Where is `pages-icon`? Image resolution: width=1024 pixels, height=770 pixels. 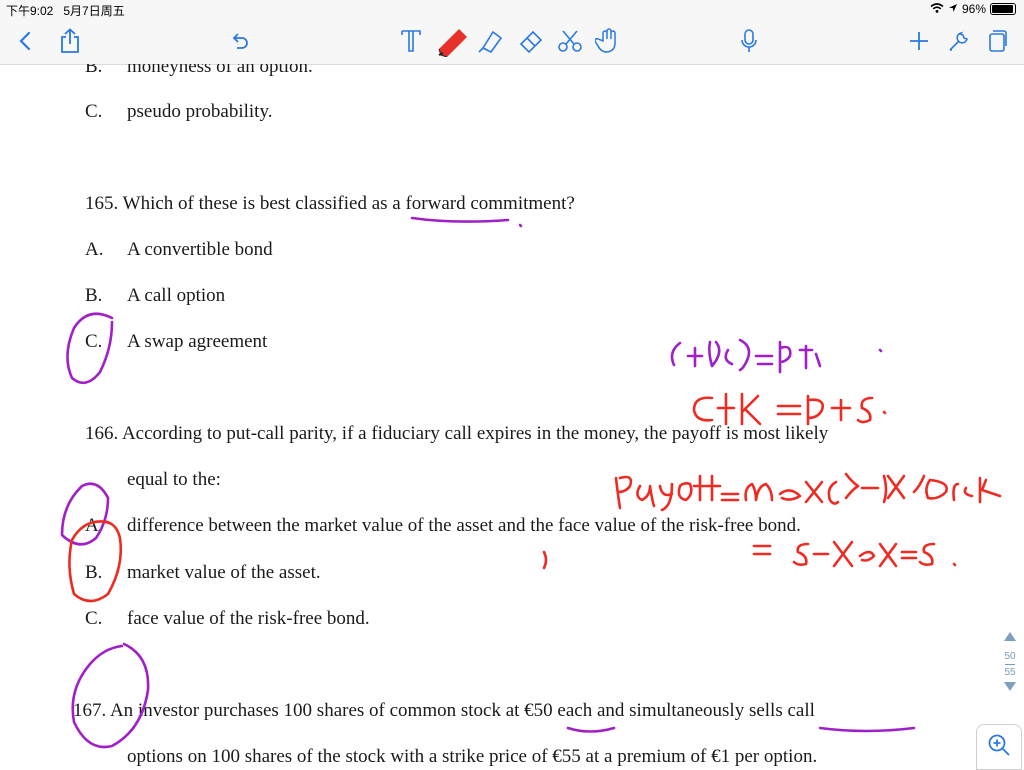
pages-icon is located at coordinates (997, 41).